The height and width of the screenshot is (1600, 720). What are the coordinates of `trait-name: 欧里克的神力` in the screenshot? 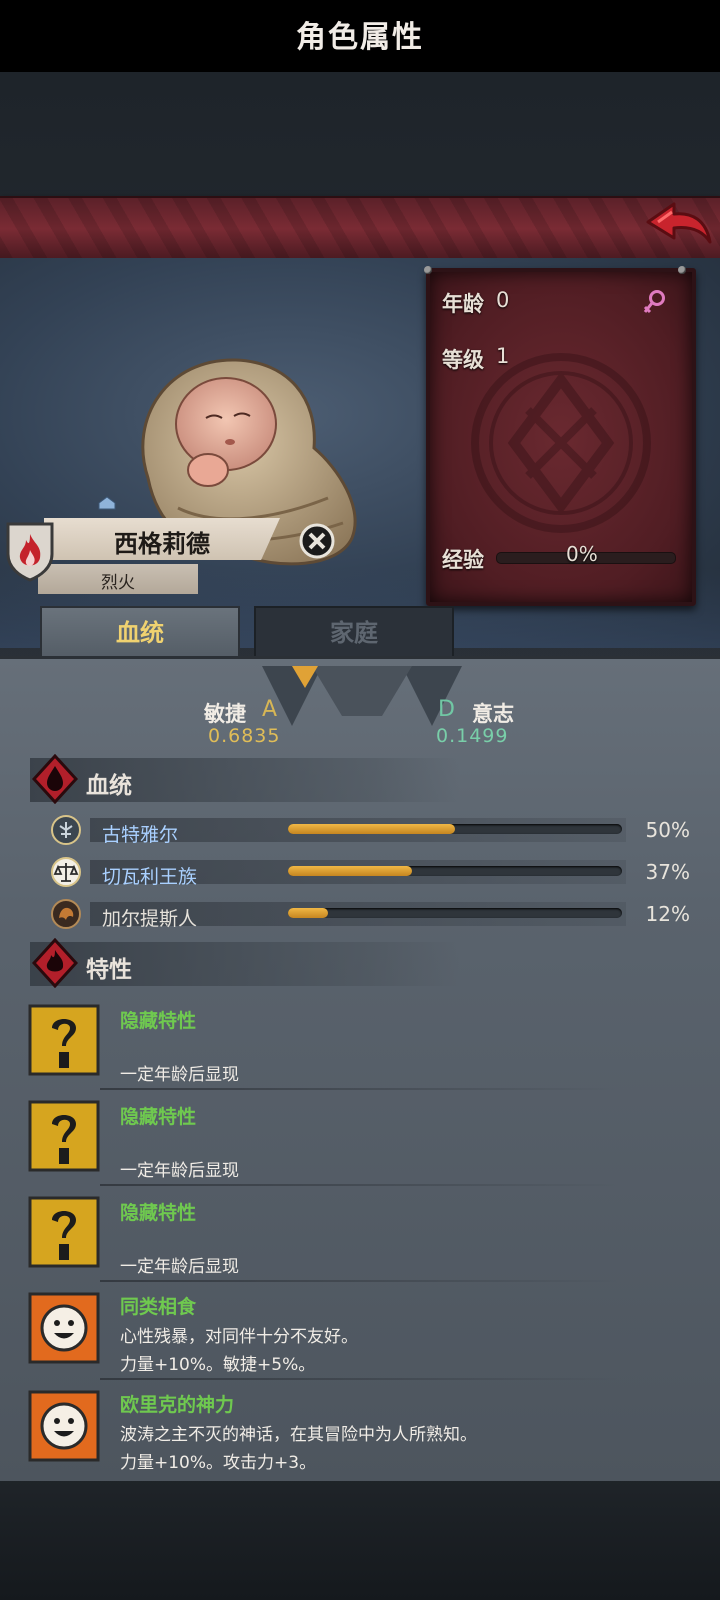 It's located at (177, 1405).